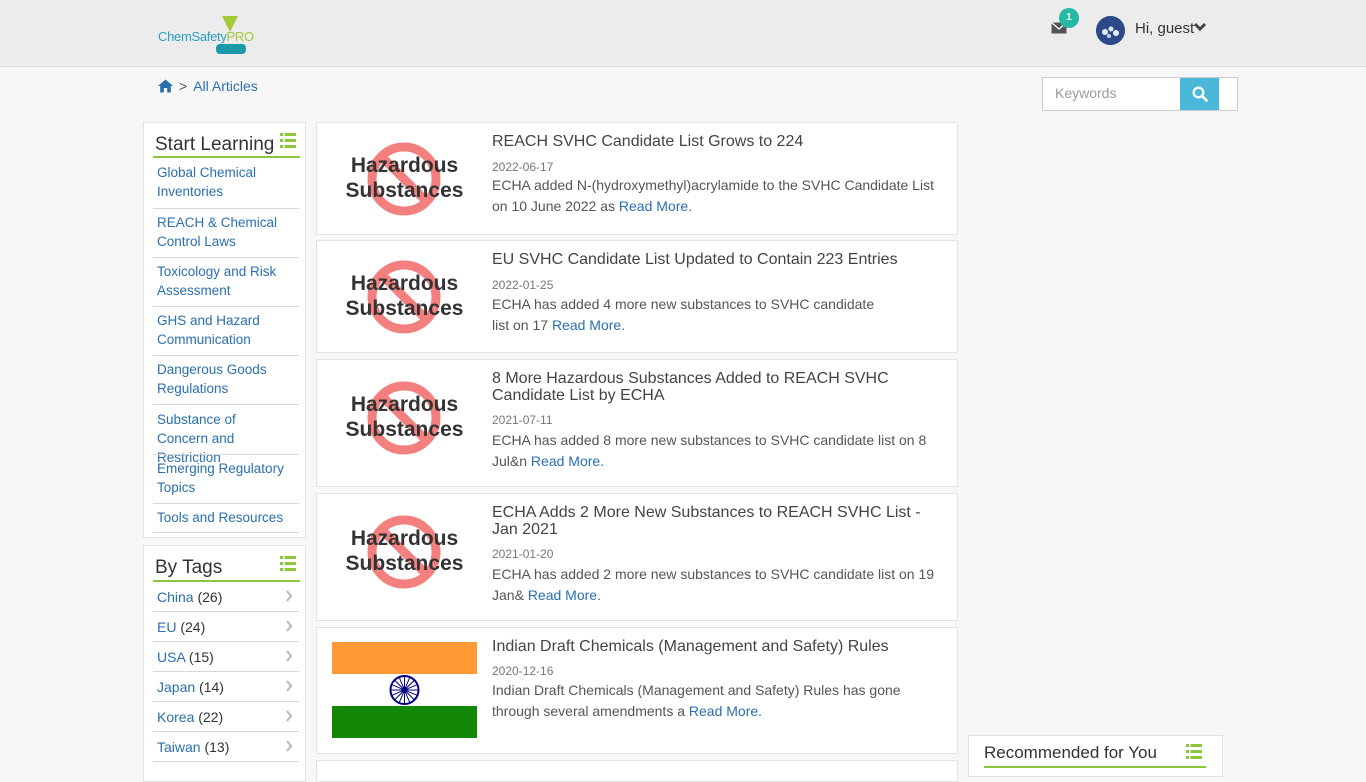 Image resolution: width=1366 pixels, height=782 pixels. What do you see at coordinates (1164, 28) in the screenshot?
I see `user-greeting: Hi, guest` at bounding box center [1164, 28].